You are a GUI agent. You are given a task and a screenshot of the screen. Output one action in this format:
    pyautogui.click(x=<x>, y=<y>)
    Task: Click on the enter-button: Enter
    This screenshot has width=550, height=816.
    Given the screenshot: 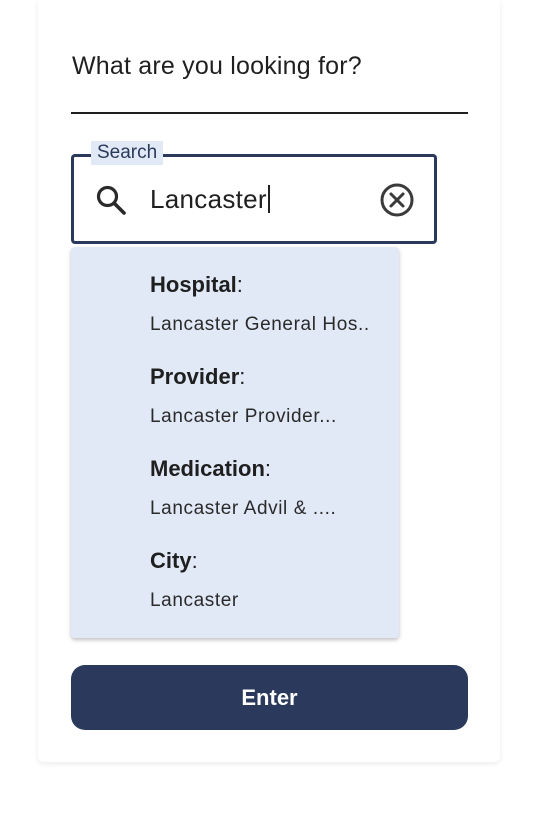 What is the action you would take?
    pyautogui.click(x=269, y=697)
    